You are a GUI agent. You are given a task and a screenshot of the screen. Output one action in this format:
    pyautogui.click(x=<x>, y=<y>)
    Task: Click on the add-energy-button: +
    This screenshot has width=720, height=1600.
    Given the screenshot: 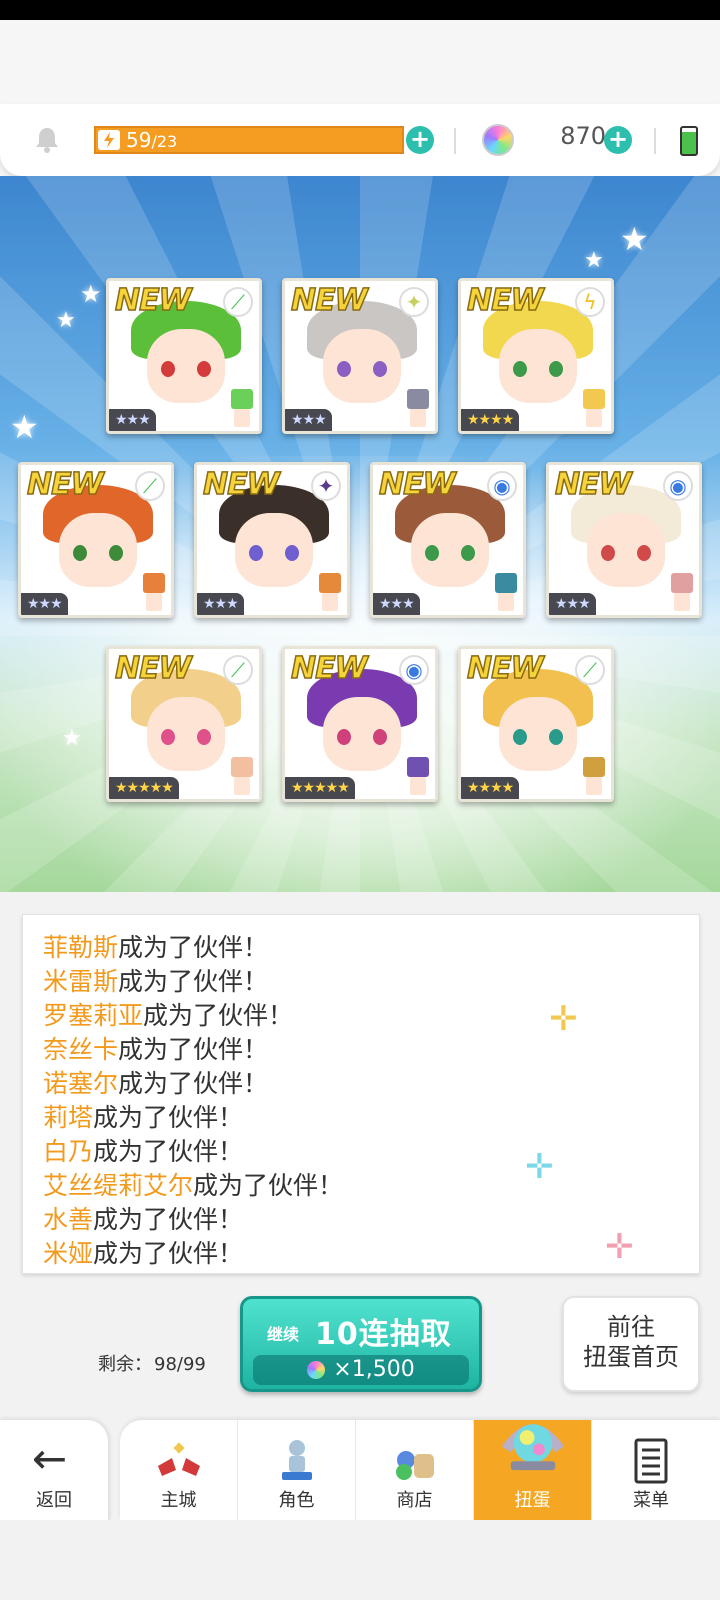 What is the action you would take?
    pyautogui.click(x=420, y=140)
    